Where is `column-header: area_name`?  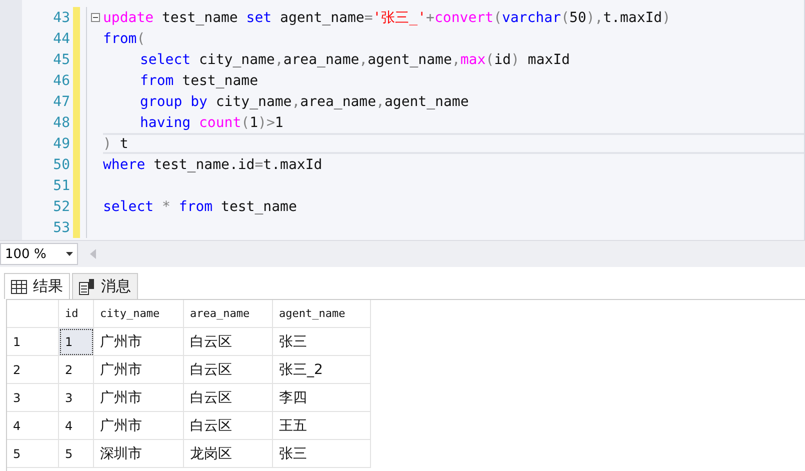 column-header: area_name is located at coordinates (228, 314).